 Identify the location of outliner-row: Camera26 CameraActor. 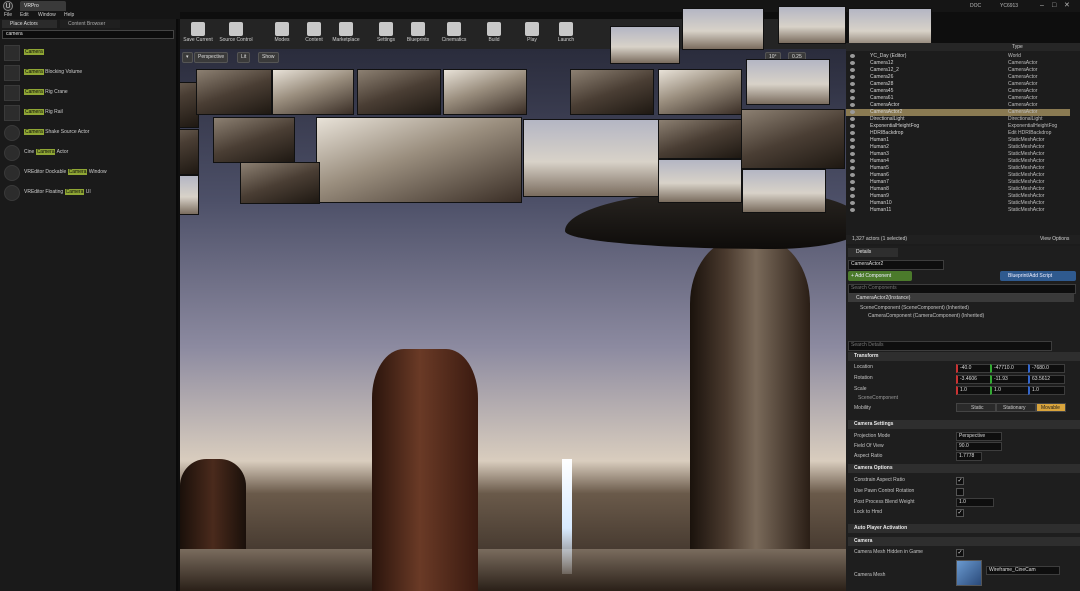
(958, 77).